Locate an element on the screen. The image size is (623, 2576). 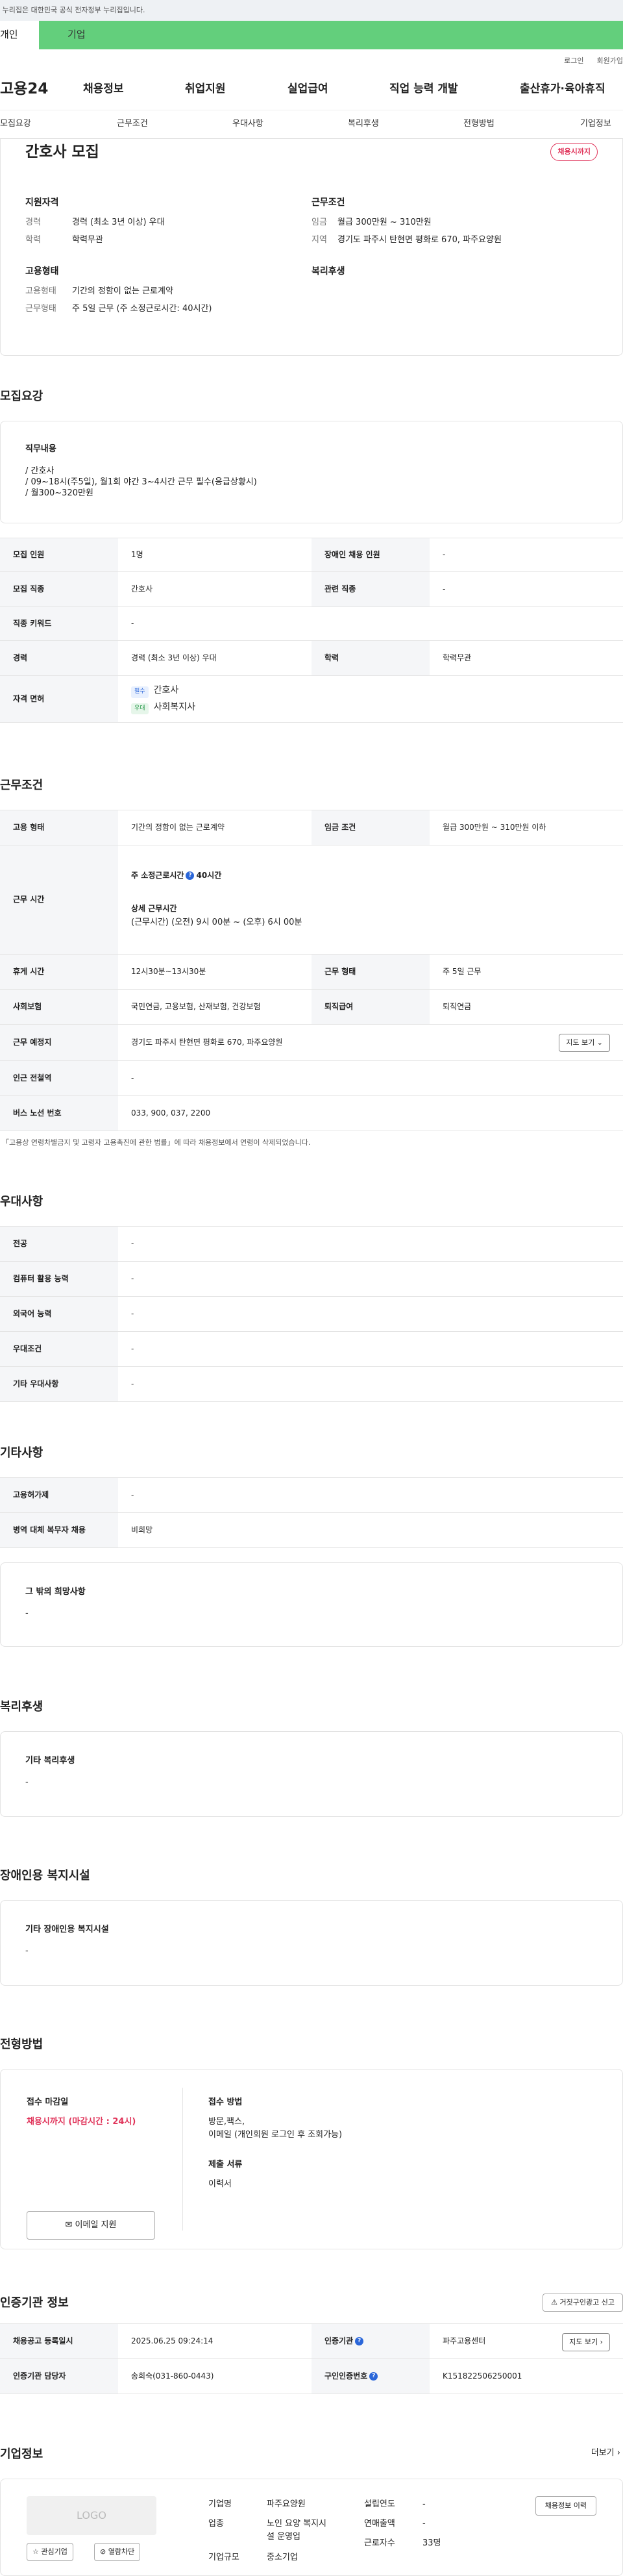
weekly-hours-label: 주 소정근로시간 is located at coordinates (157, 875).